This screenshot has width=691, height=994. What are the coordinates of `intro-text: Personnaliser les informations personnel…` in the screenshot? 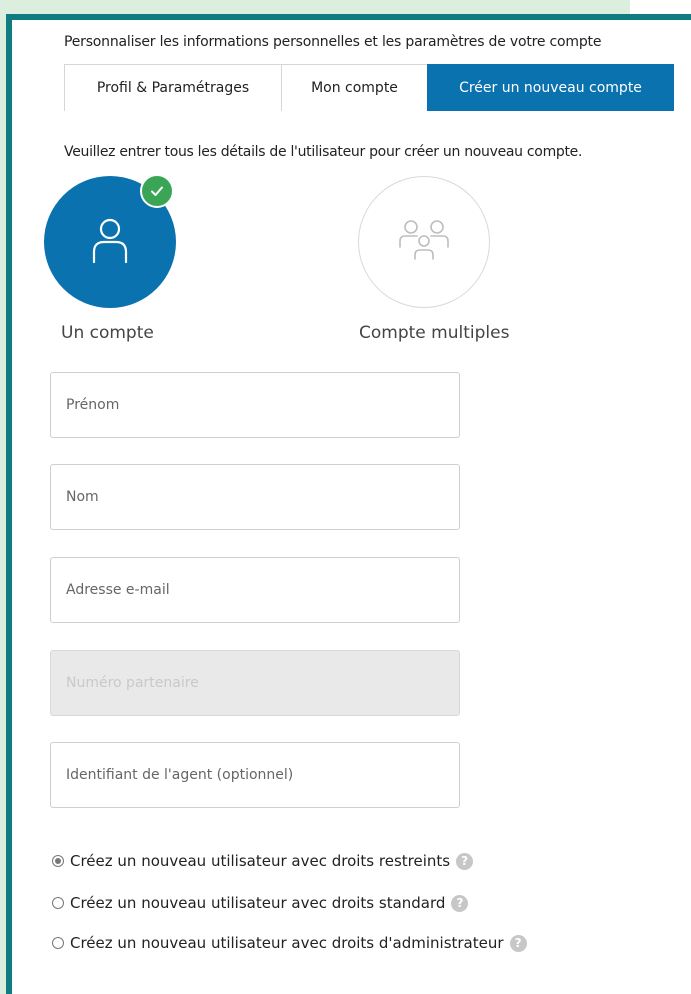 It's located at (333, 42).